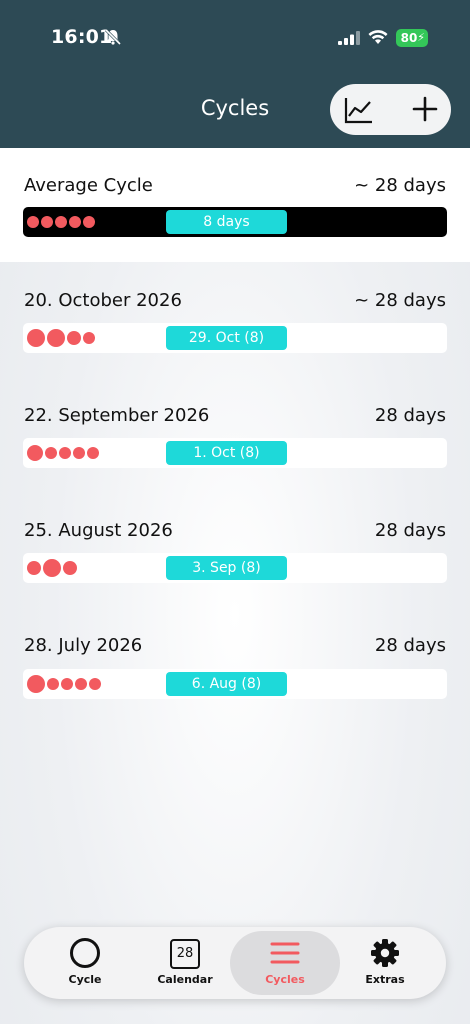 Image resolution: width=470 pixels, height=1024 pixels. I want to click on tab-extras: Extras, so click(385, 963).